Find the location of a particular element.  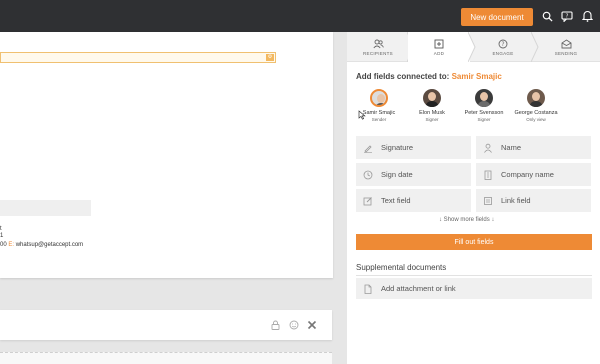

heading-recipient-name: Samir Smajic is located at coordinates (476, 76).